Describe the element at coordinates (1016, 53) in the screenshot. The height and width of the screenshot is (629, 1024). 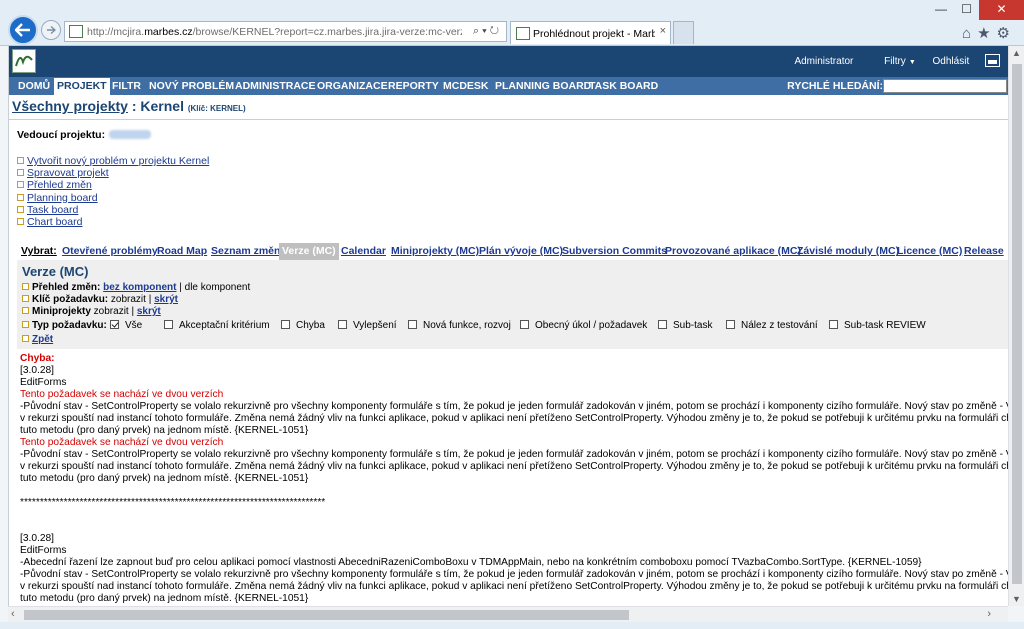
I see `scroll-up-icon: ▲` at that location.